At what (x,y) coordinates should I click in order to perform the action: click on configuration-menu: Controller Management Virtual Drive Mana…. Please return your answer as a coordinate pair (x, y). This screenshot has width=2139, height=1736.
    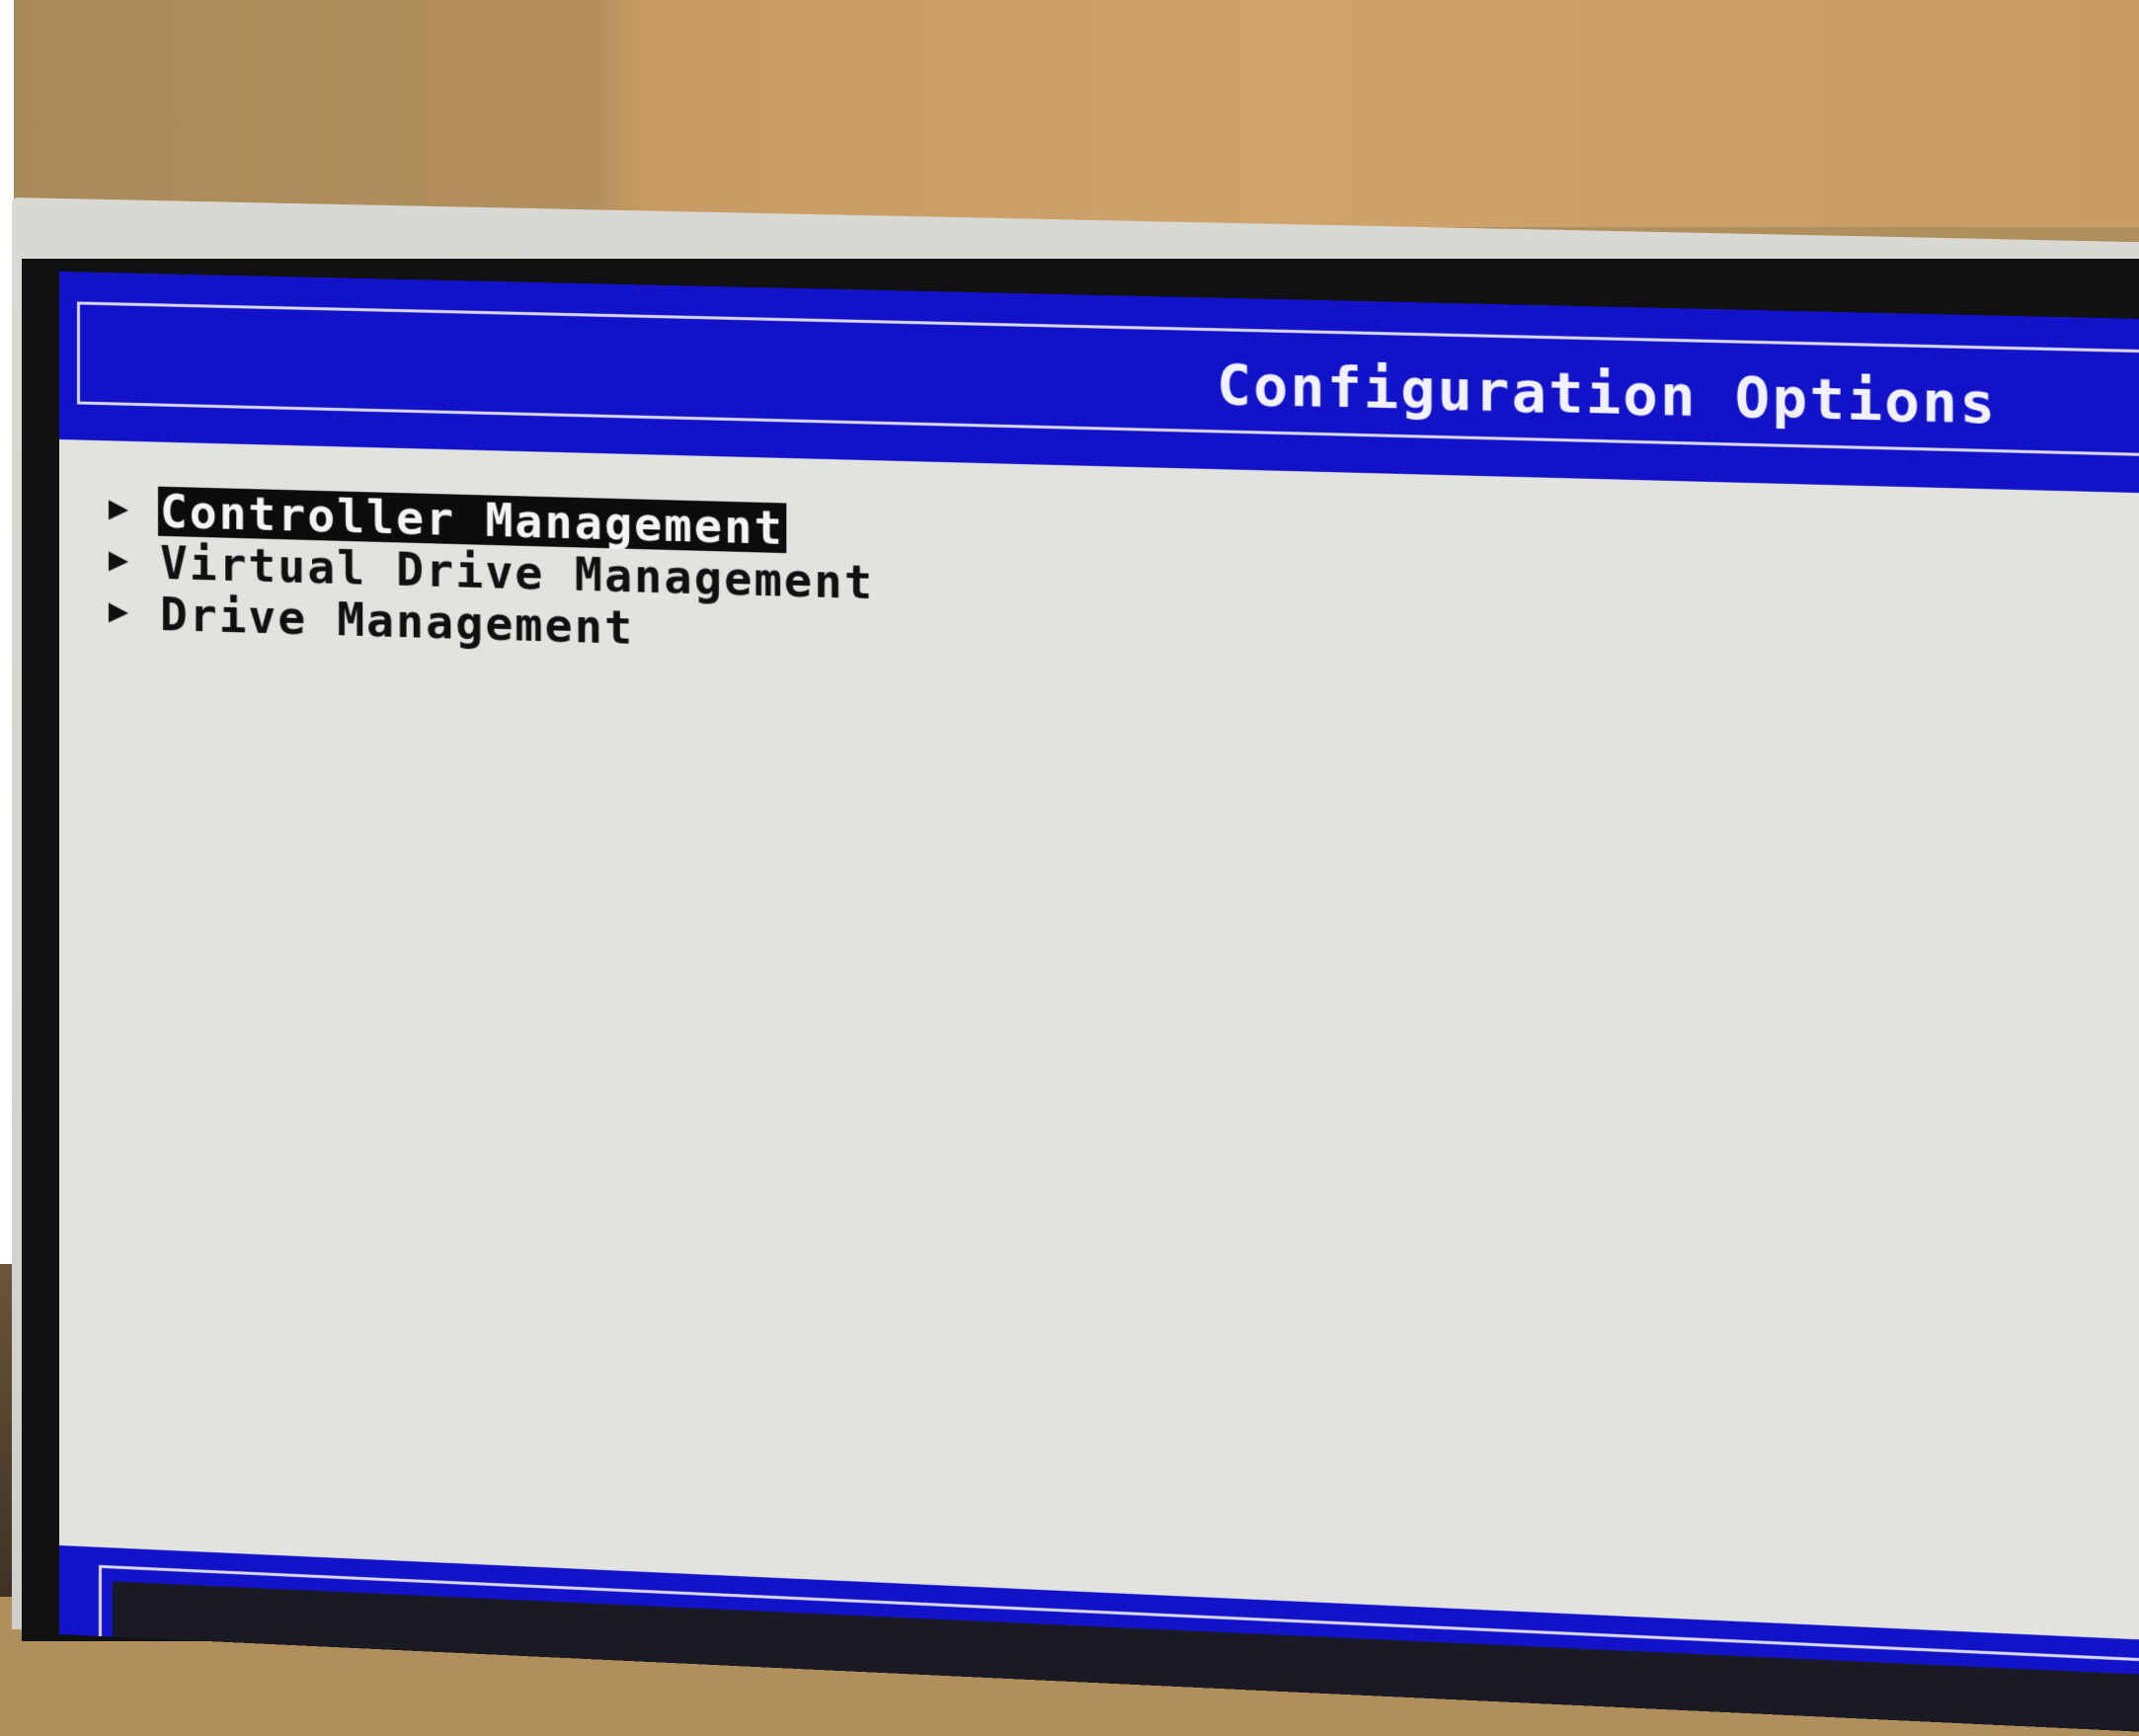
    Looking at the image, I should click on (491, 574).